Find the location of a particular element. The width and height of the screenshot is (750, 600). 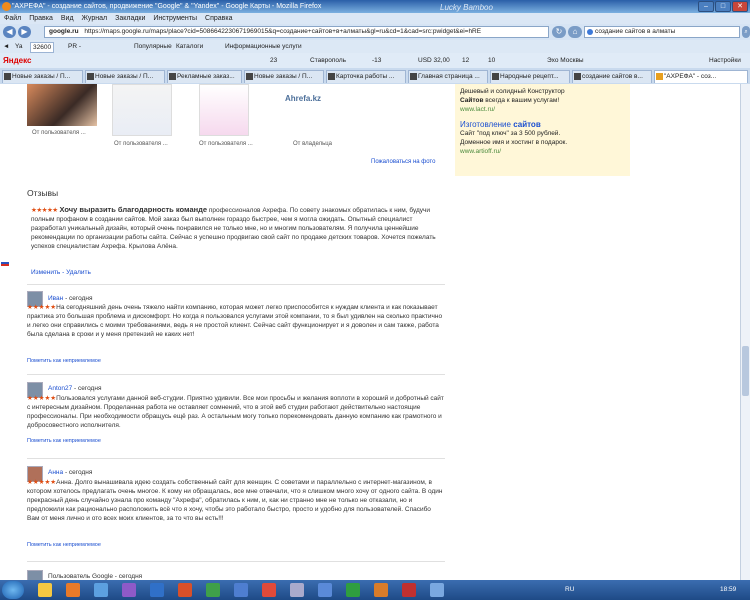

skype-icon is located at coordinates (213, 590).